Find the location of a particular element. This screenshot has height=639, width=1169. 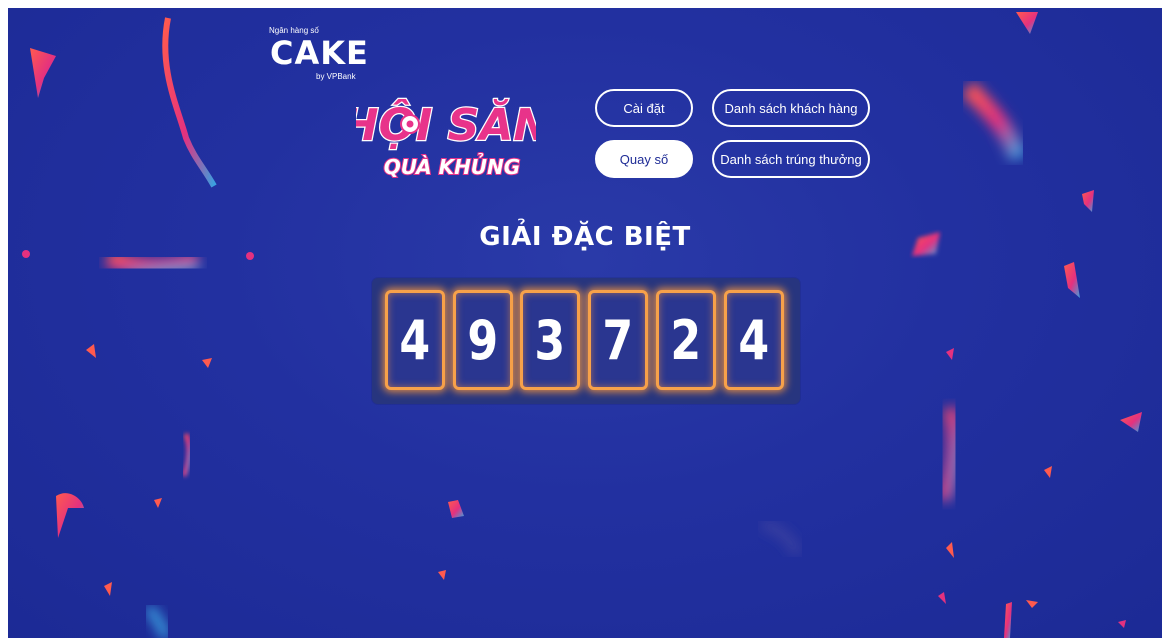

event-logo-line2: QUÀ KHỦNG is located at coordinates (452, 166).